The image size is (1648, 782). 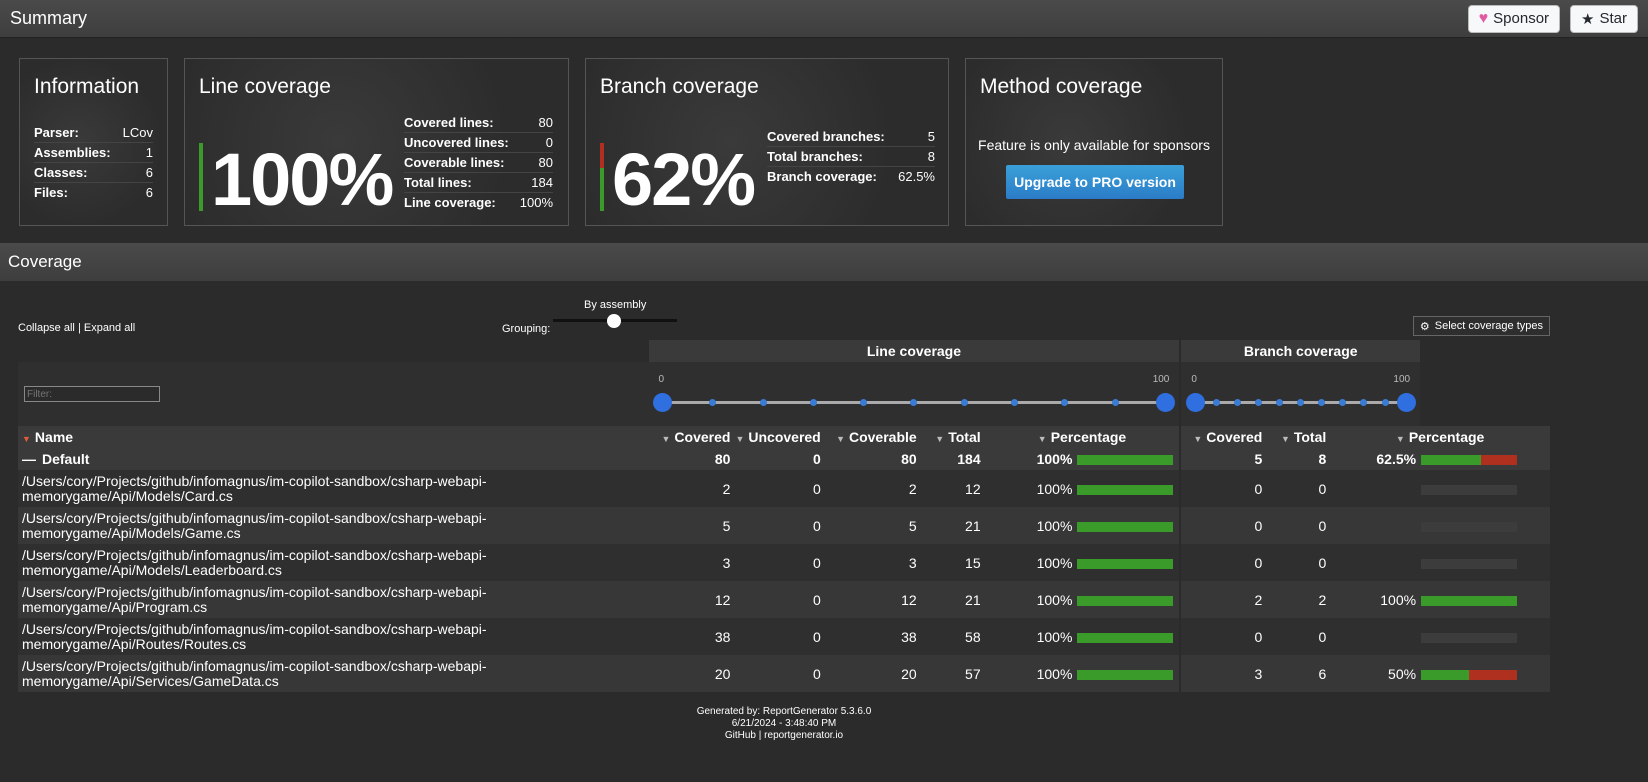 What do you see at coordinates (1493, 674) in the screenshot?
I see `uncovered-fill` at bounding box center [1493, 674].